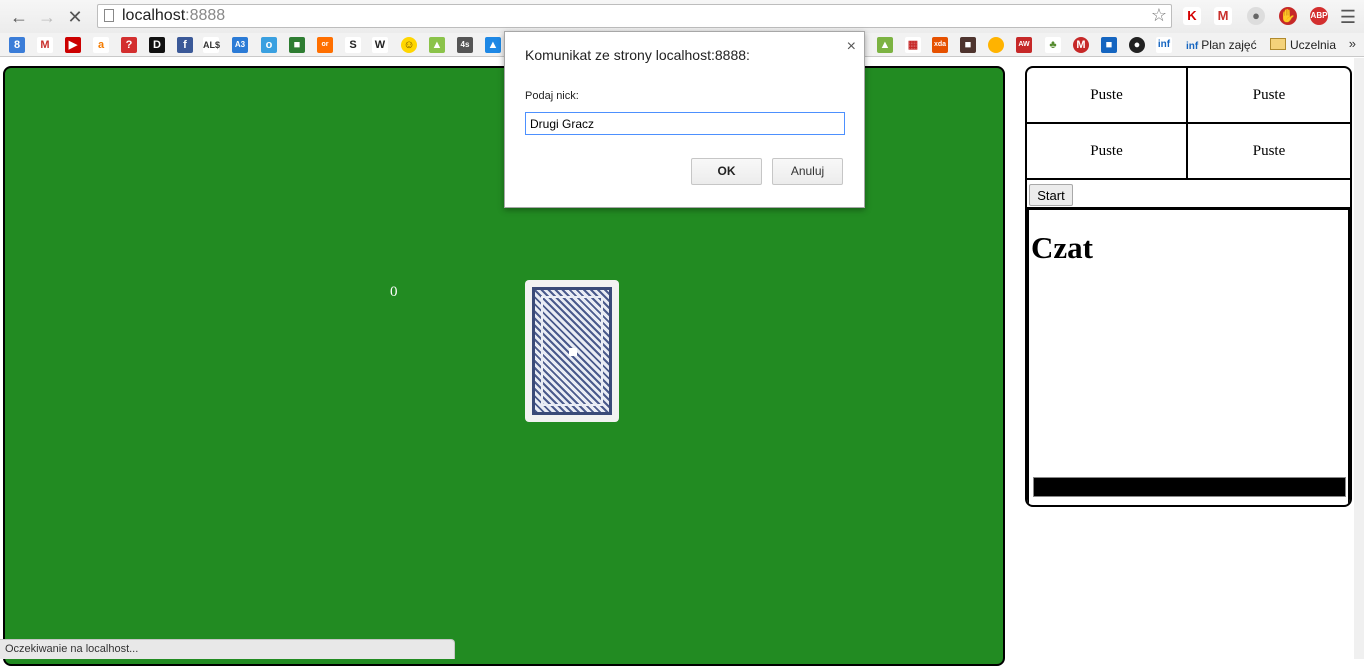  I want to click on bookmark-wikipedia-icon: W, so click(380, 45).